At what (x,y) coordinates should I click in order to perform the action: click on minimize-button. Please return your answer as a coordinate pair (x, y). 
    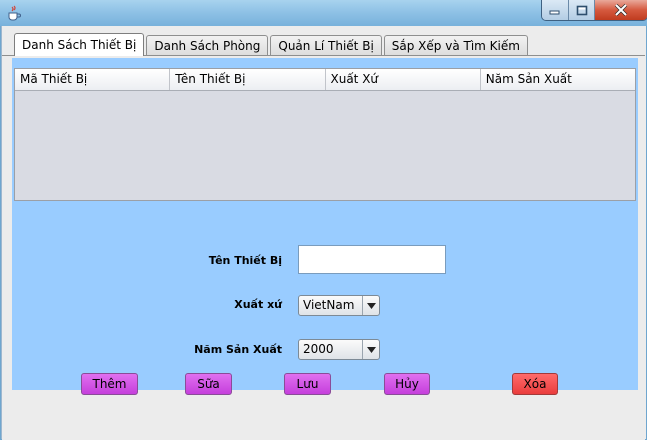
    Looking at the image, I should click on (555, 10).